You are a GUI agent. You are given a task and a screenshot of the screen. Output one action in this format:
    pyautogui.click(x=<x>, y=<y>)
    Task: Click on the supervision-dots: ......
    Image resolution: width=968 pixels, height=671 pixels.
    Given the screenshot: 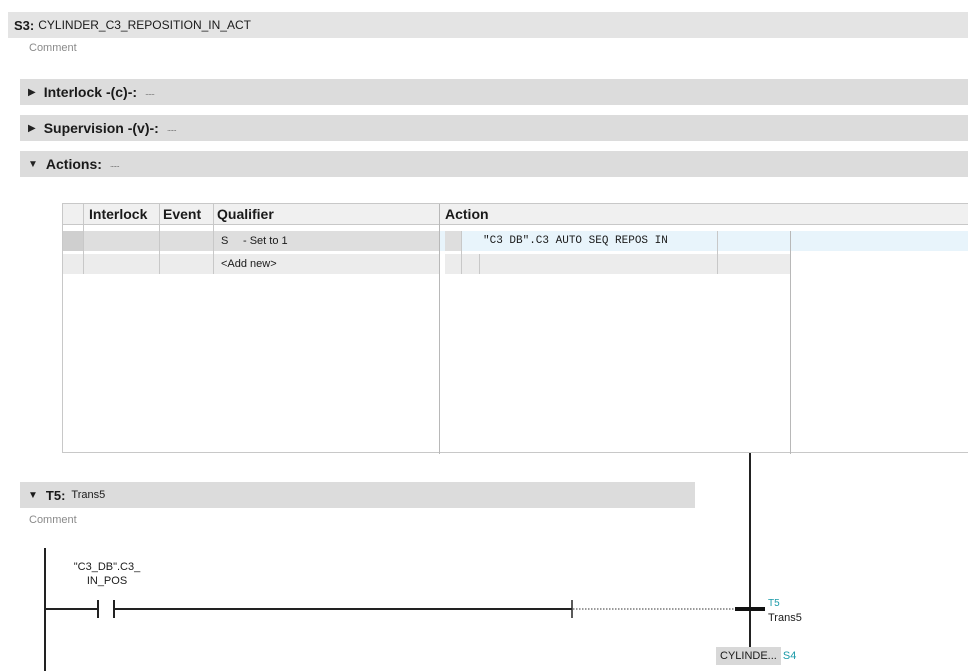 What is the action you would take?
    pyautogui.click(x=171, y=128)
    